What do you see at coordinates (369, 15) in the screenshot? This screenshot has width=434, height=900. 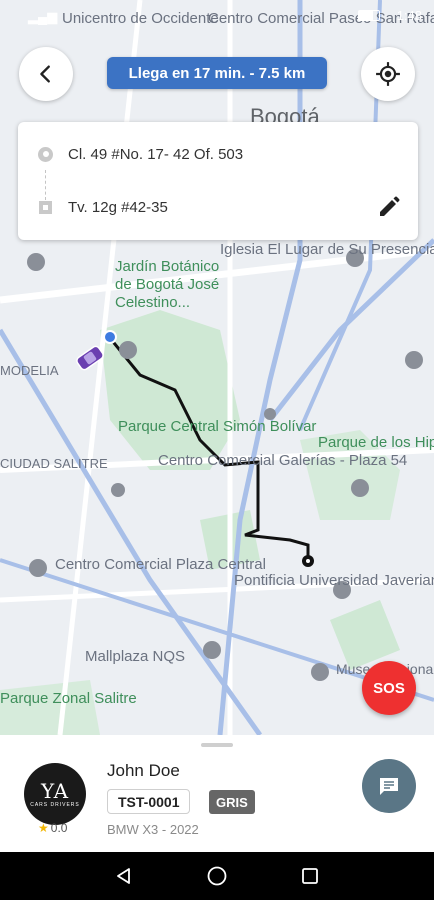 I see `battery-icon` at bounding box center [369, 15].